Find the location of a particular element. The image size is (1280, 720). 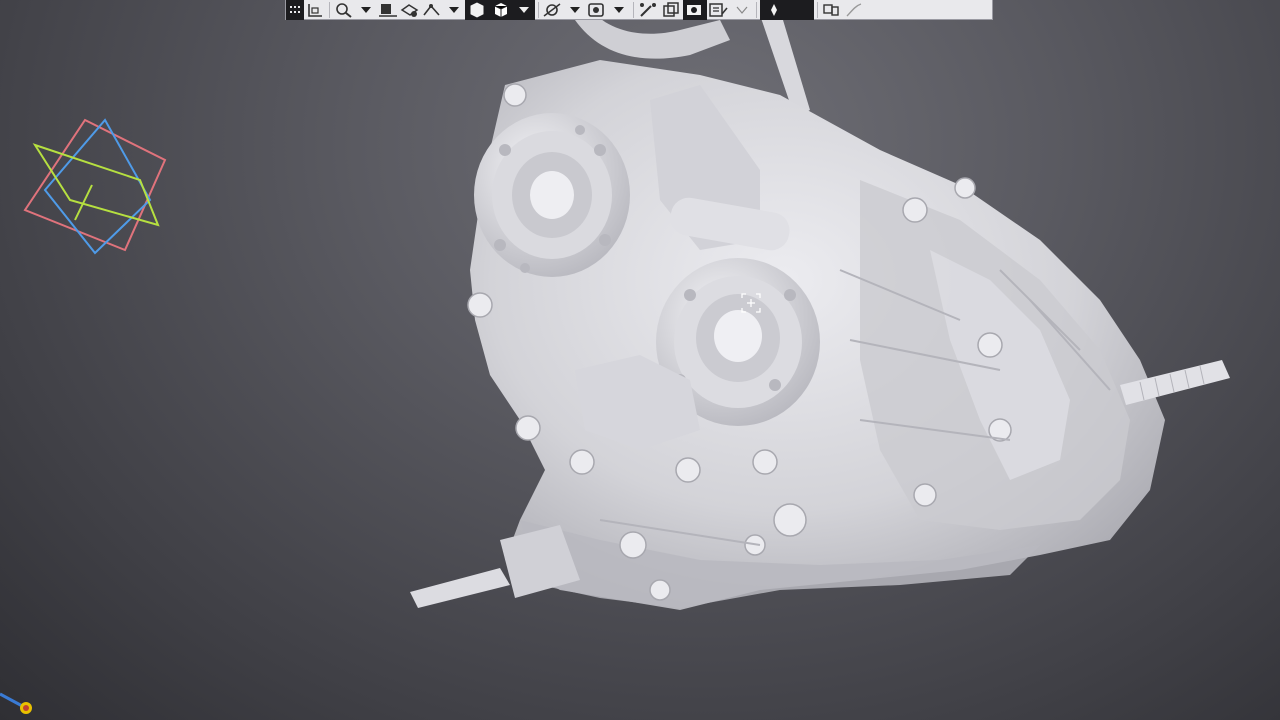

view-orientation-triad is located at coordinates (95, 186).